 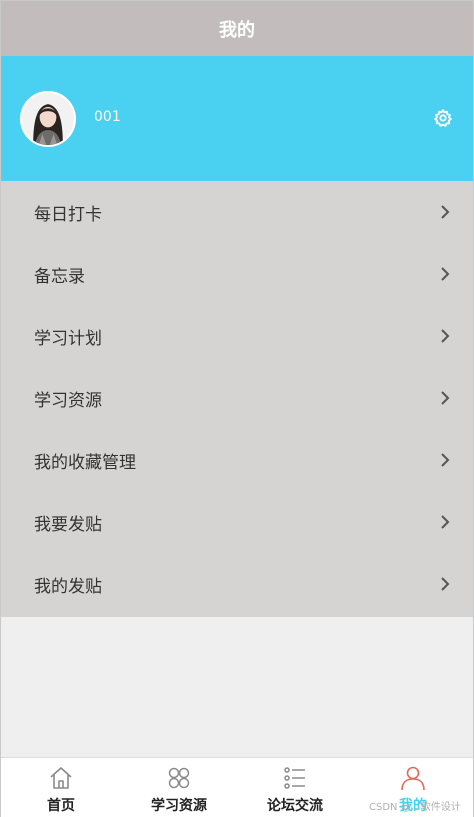 What do you see at coordinates (68, 400) in the screenshot?
I see `menu-item-label: 学习资源` at bounding box center [68, 400].